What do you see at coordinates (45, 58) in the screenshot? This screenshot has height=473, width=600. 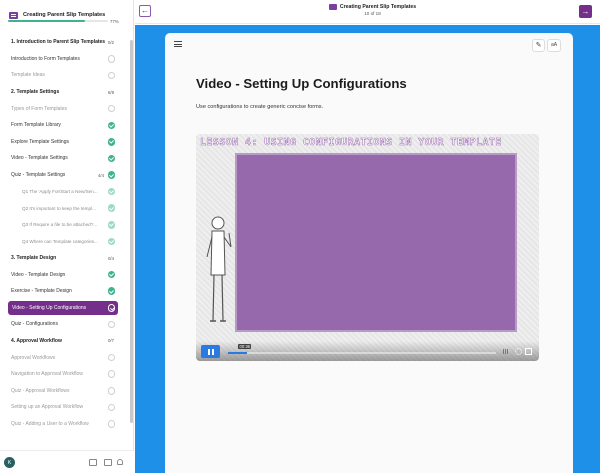 I see `lesson-item-label: Introduction to Form Templates` at bounding box center [45, 58].